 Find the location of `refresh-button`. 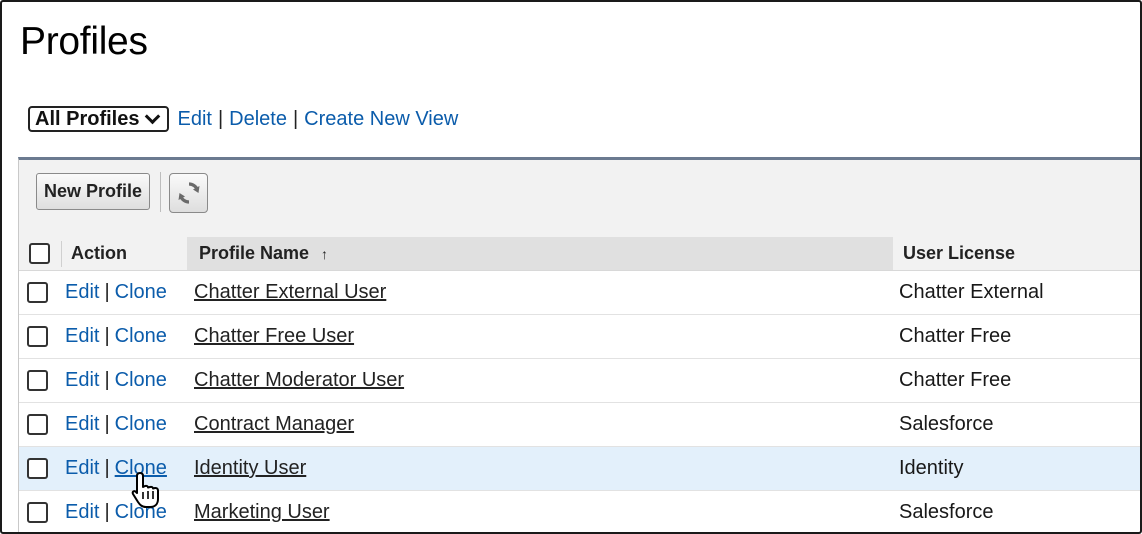

refresh-button is located at coordinates (188, 193).